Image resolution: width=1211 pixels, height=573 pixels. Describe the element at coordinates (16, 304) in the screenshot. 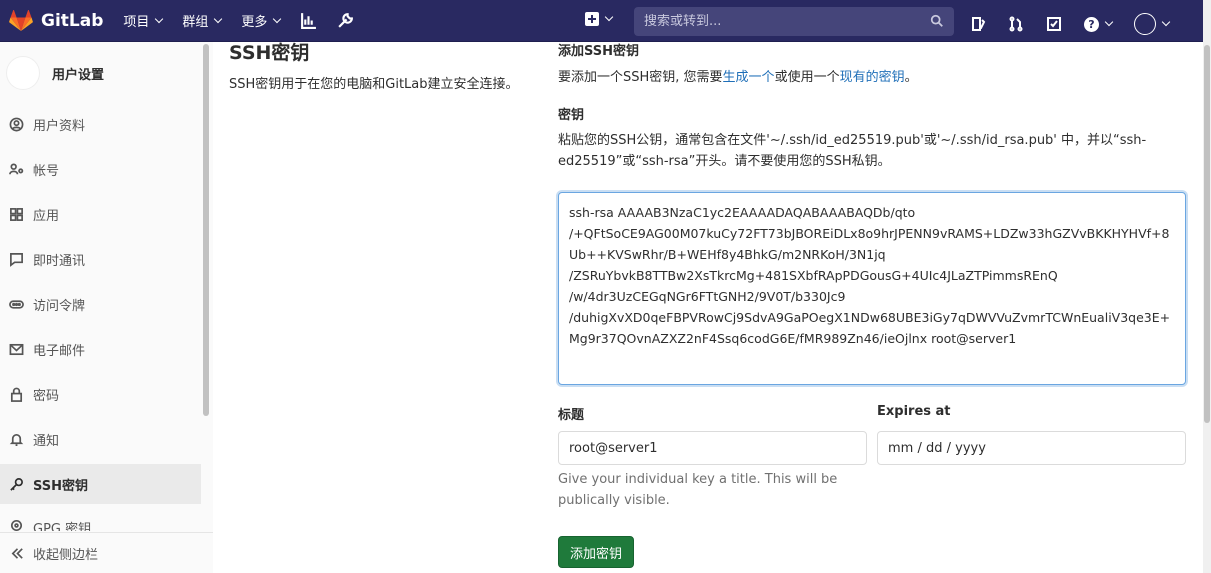

I see `token-icon` at that location.